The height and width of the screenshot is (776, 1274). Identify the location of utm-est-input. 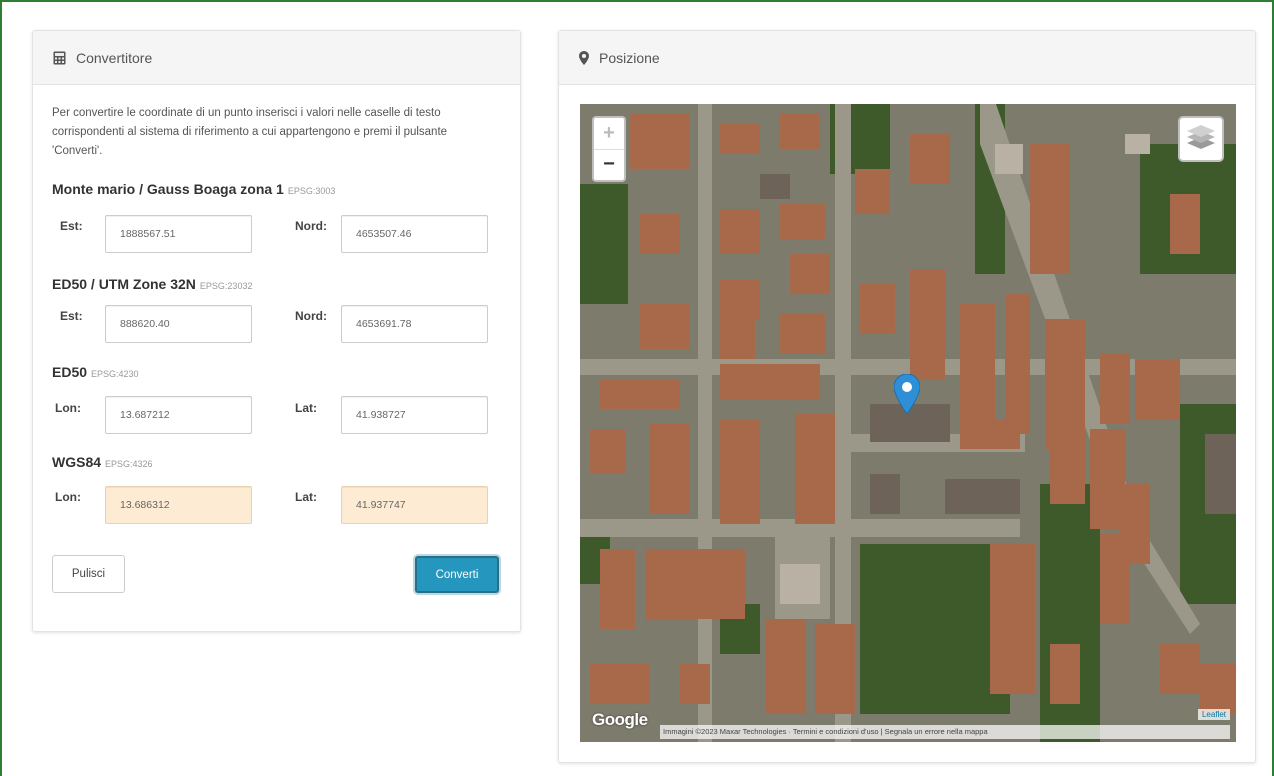
(178, 324).